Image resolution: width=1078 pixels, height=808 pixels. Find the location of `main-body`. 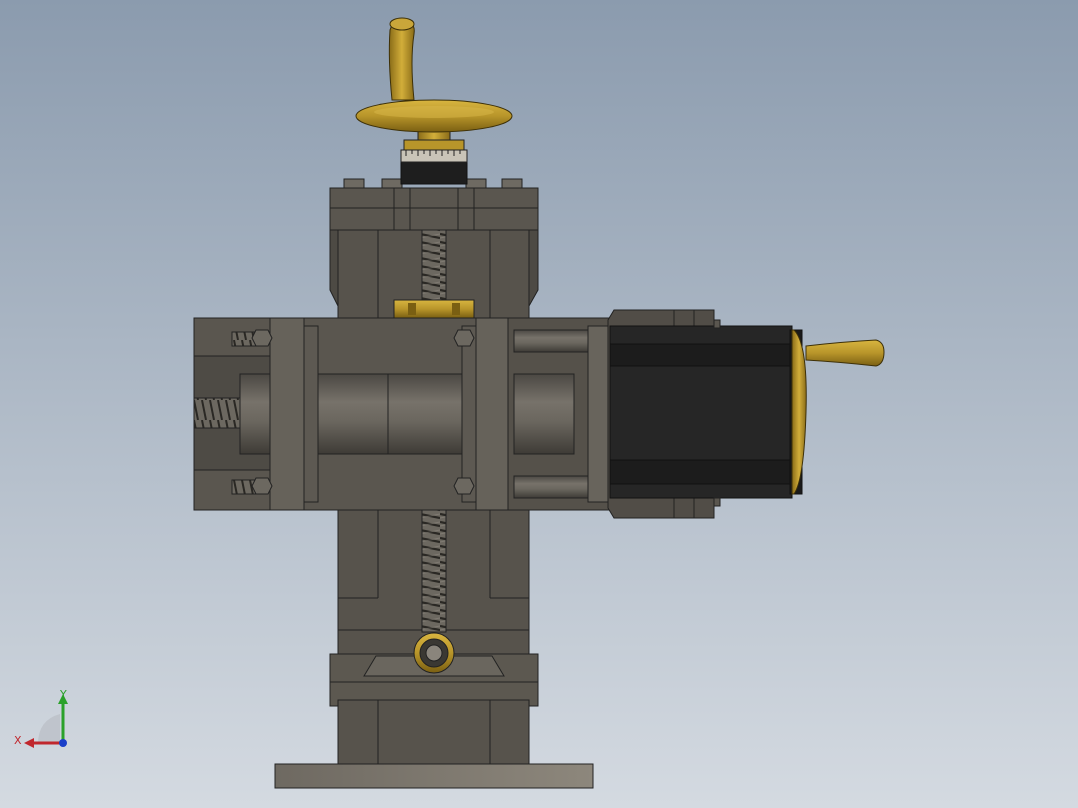

main-body is located at coordinates (404, 414).